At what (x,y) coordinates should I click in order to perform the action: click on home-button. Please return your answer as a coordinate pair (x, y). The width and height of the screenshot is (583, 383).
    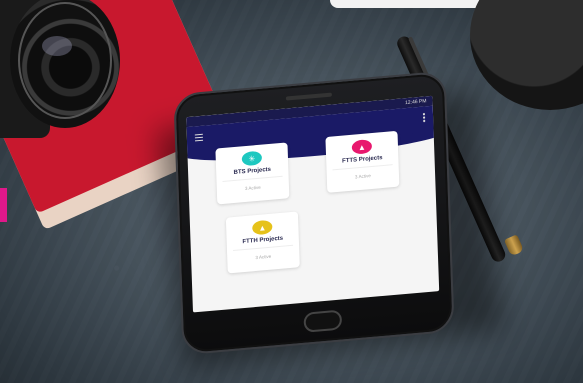
    Looking at the image, I should click on (323, 321).